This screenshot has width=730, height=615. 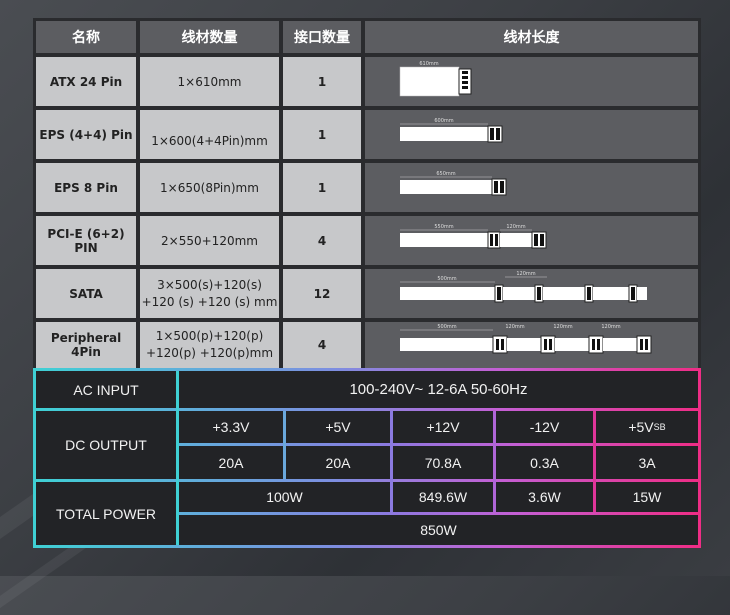 I want to click on cable-count-line2: +120(p) +120(p)mm, so click(x=209, y=353).